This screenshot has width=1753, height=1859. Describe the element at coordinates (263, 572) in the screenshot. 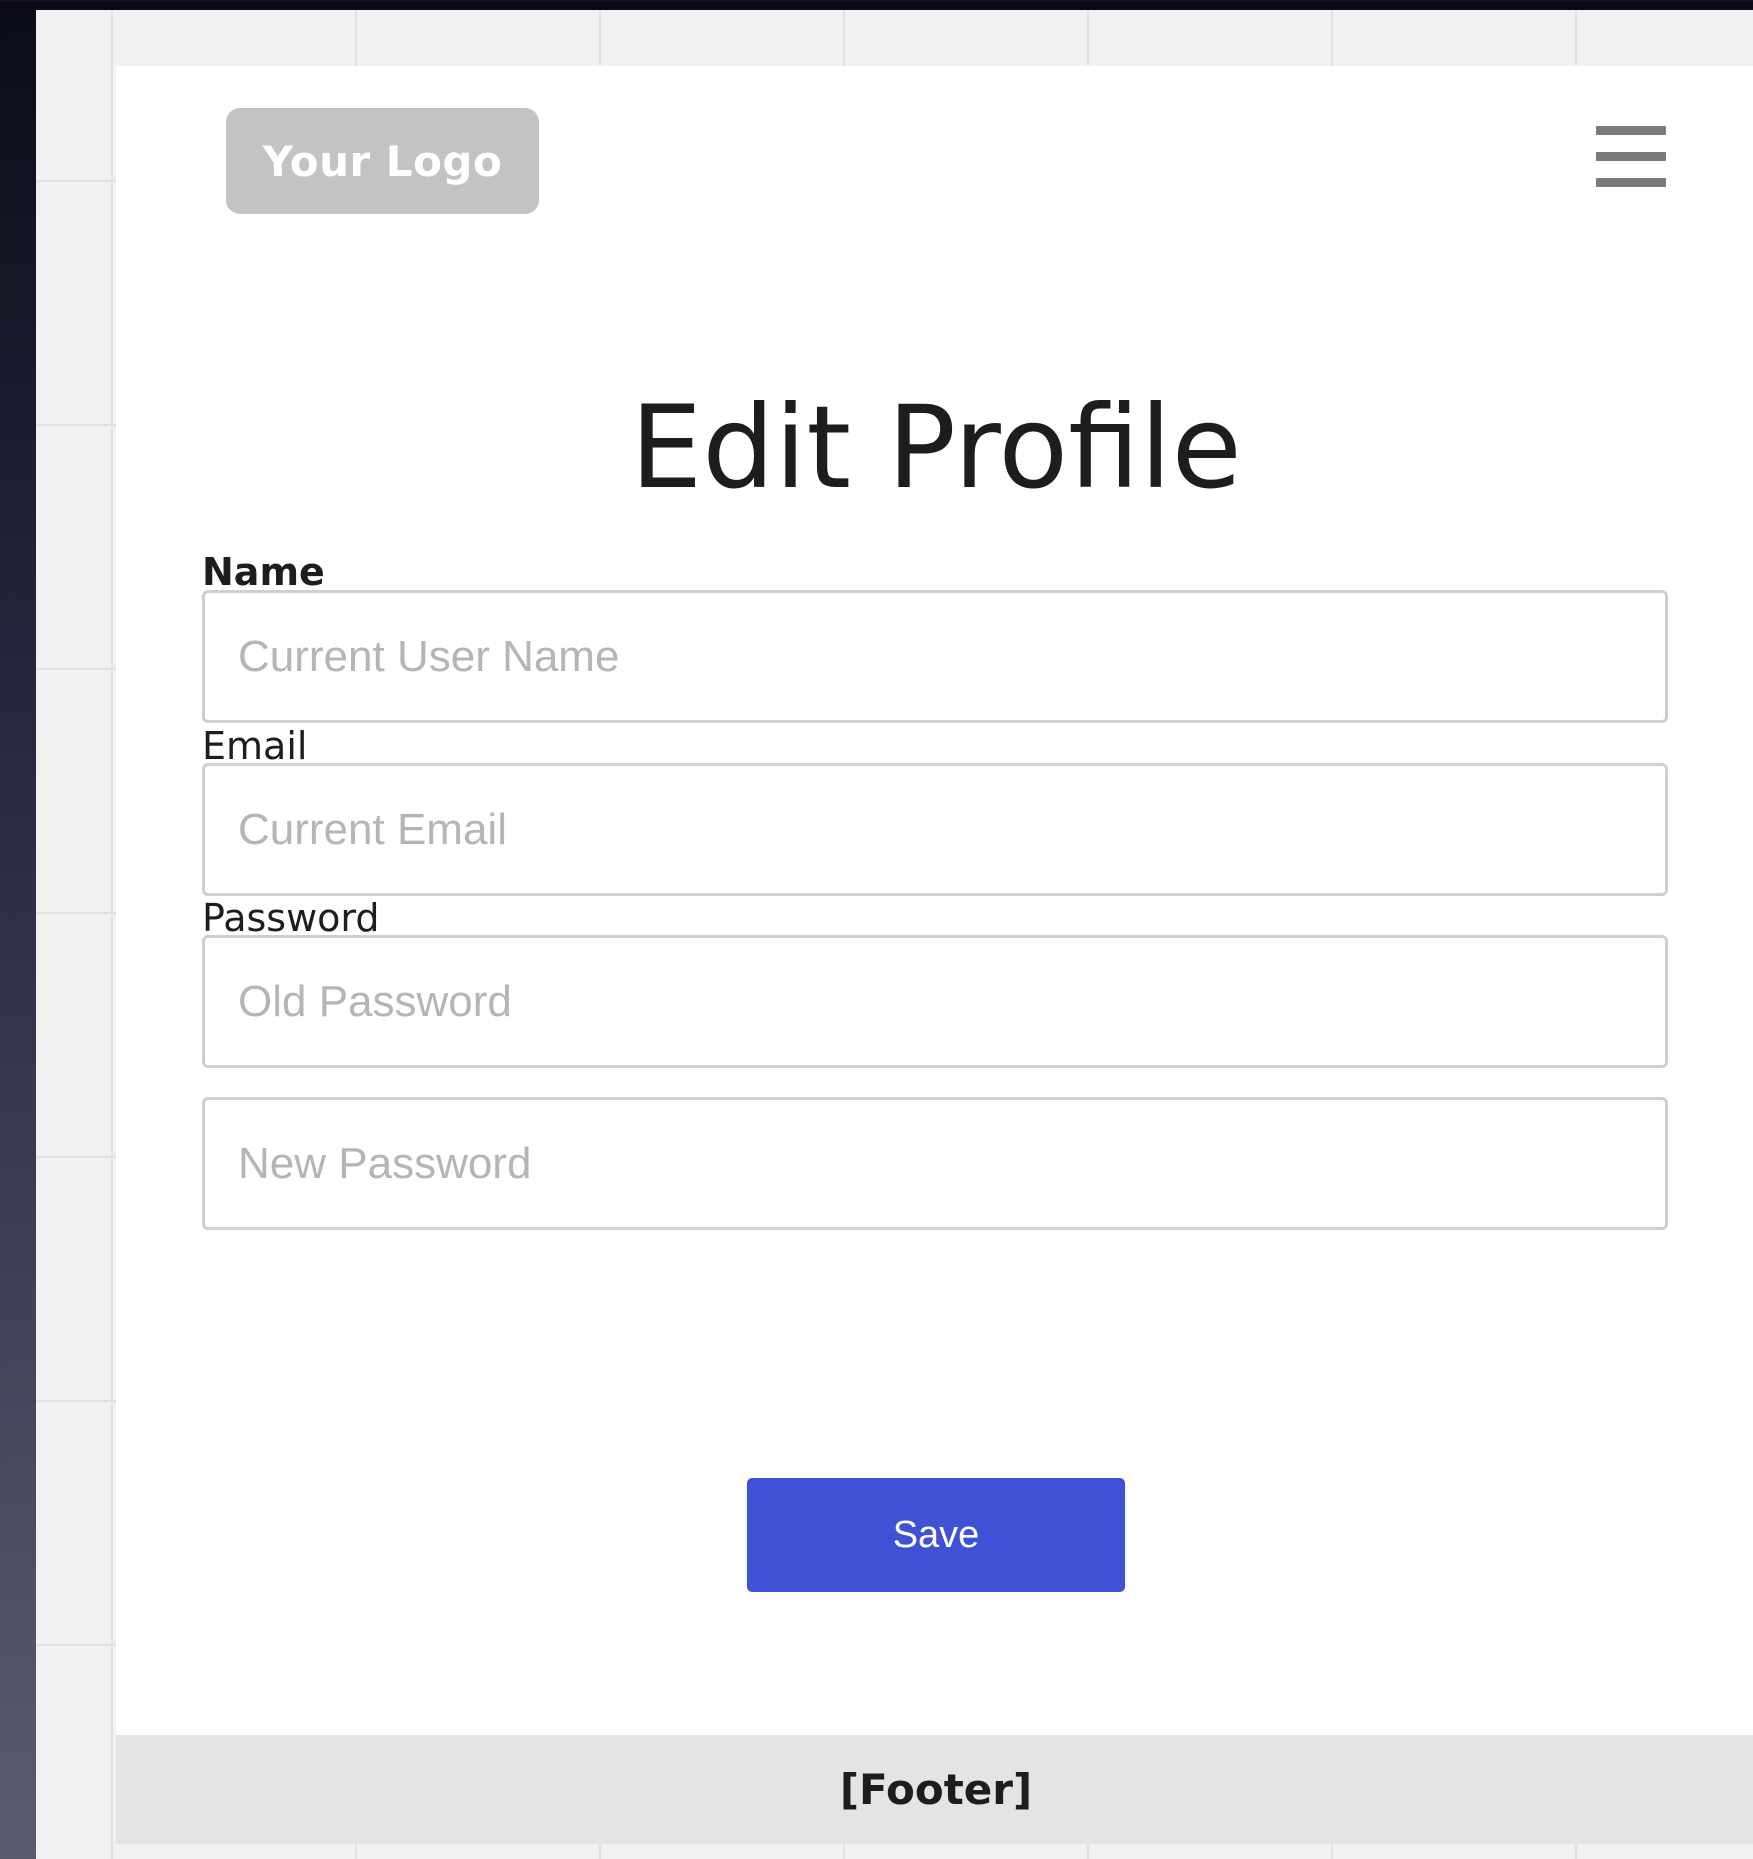

I see `name-label: Name` at that location.